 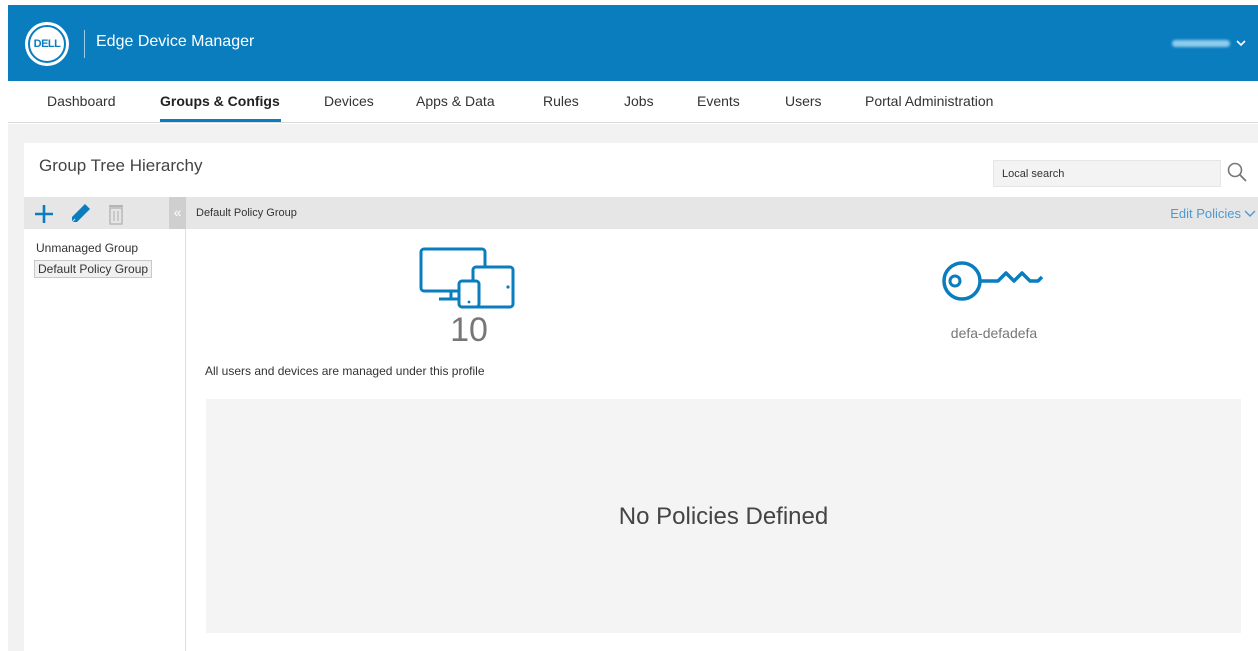 I want to click on group-tree: Unmanaged Group Default Policy Group, so click(x=105, y=440).